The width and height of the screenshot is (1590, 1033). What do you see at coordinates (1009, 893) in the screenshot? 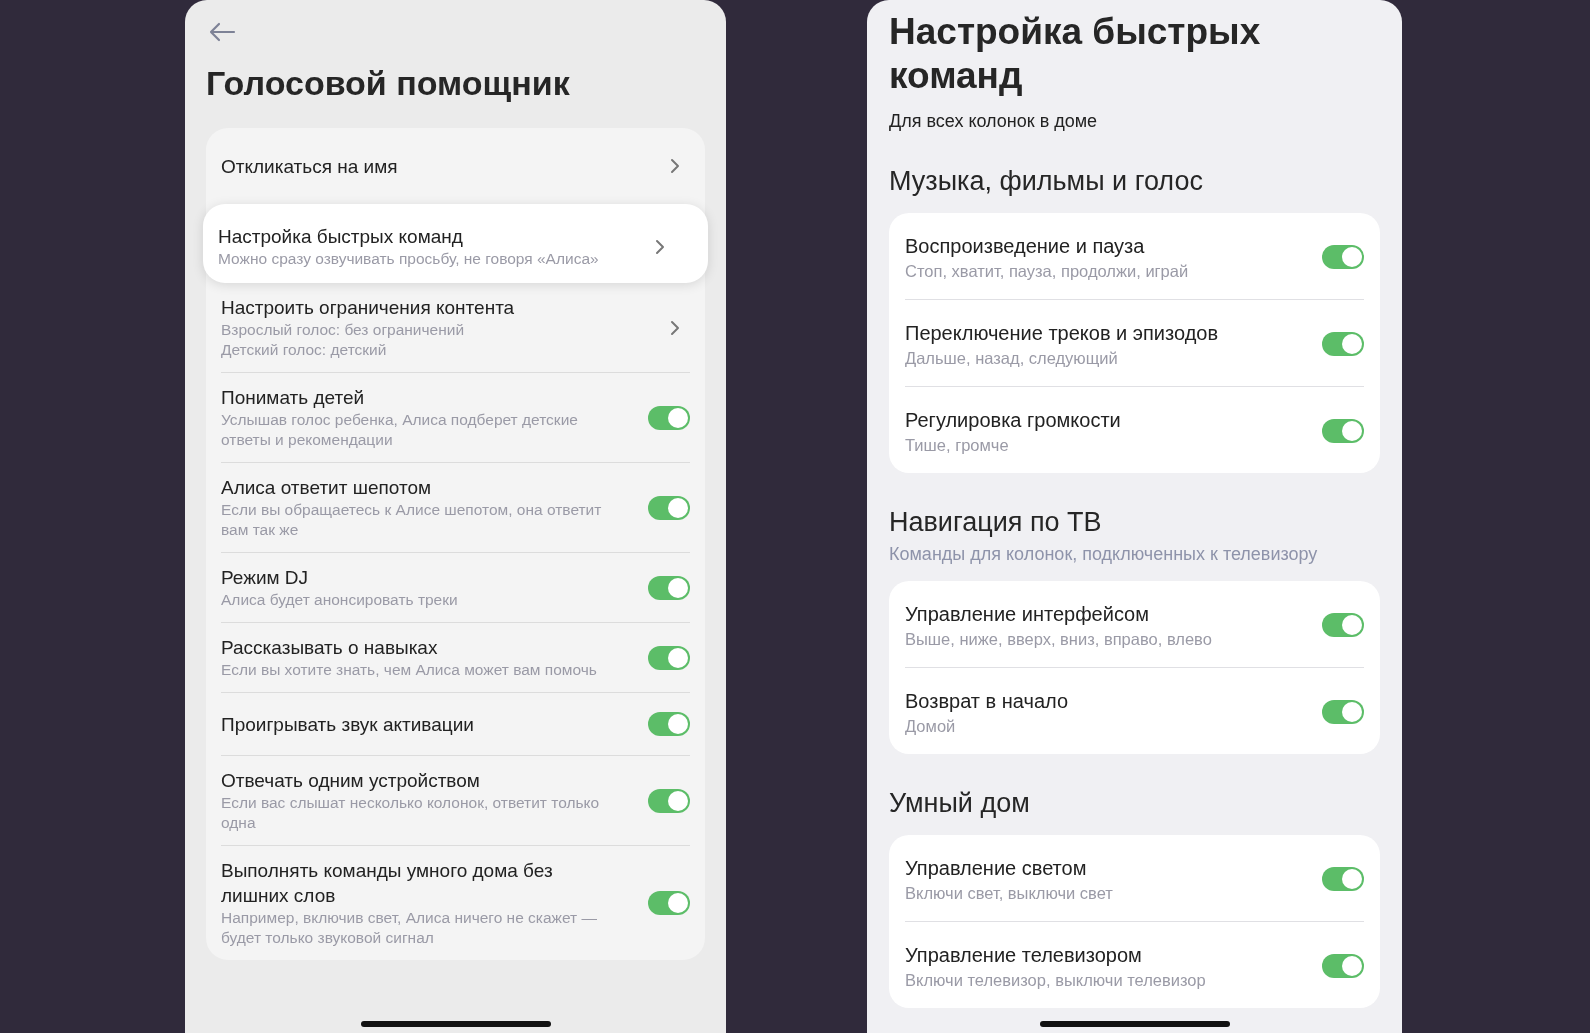
I see `item-description: Включи свет, выключи свет` at bounding box center [1009, 893].